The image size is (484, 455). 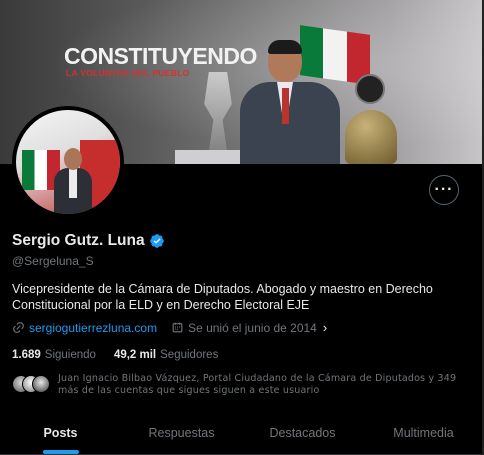 What do you see at coordinates (157, 241) in the screenshot?
I see `verified-badge-icon` at bounding box center [157, 241].